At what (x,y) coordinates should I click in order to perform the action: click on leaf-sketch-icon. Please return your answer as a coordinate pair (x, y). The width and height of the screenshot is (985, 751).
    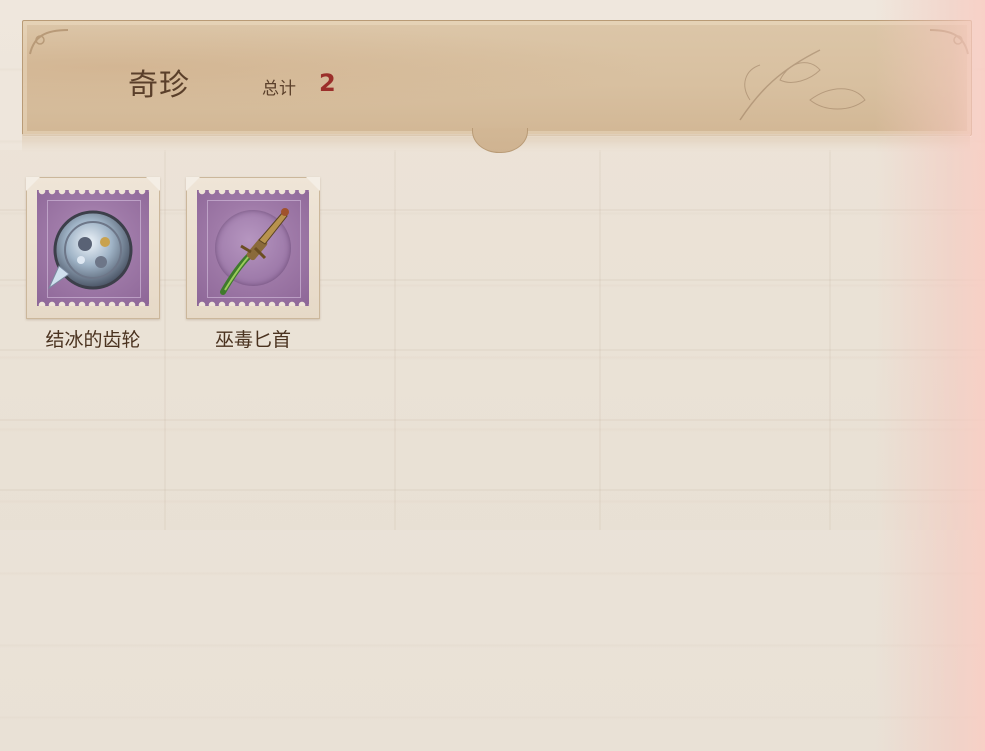
    Looking at the image, I should click on (802, 85).